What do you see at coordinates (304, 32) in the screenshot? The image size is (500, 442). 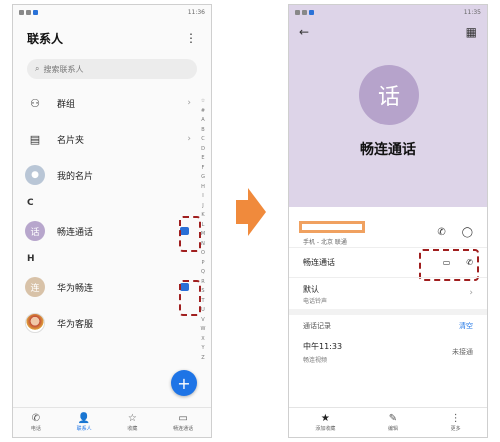 I see `back-arrow-icon: ←` at bounding box center [304, 32].